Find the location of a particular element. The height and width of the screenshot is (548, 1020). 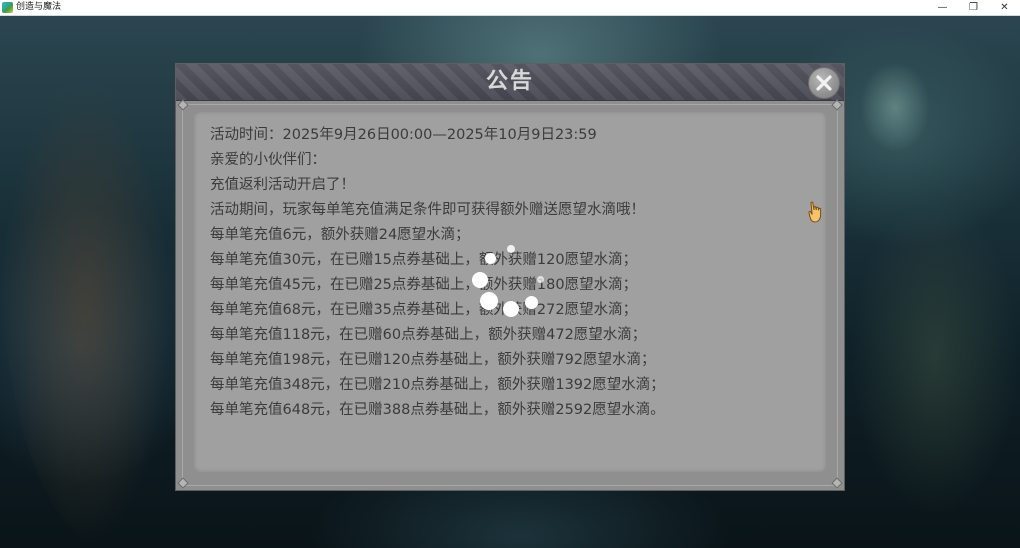

announcement-line: 活动期间，玩家每单笔充值满足条件即可获得额外赠送愿望水滴哦！ is located at coordinates (427, 210).